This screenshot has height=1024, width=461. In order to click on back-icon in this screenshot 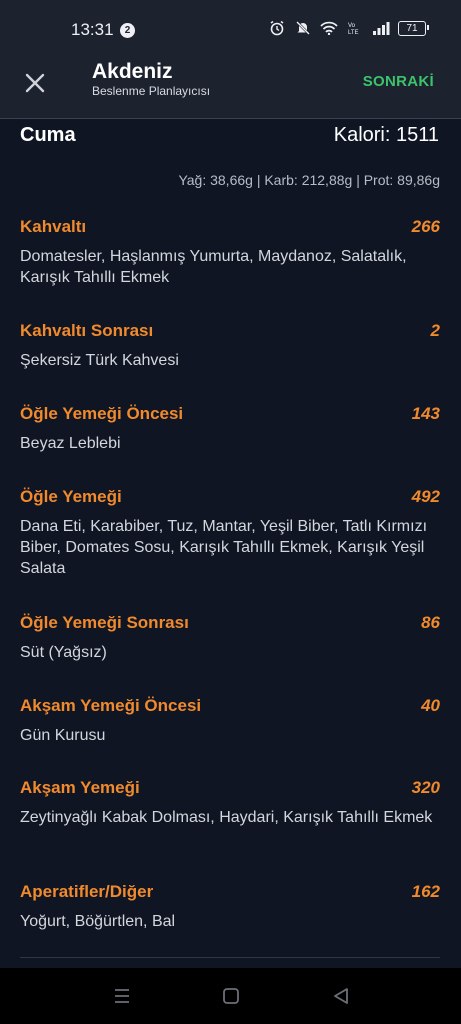, I will do `click(341, 996)`.